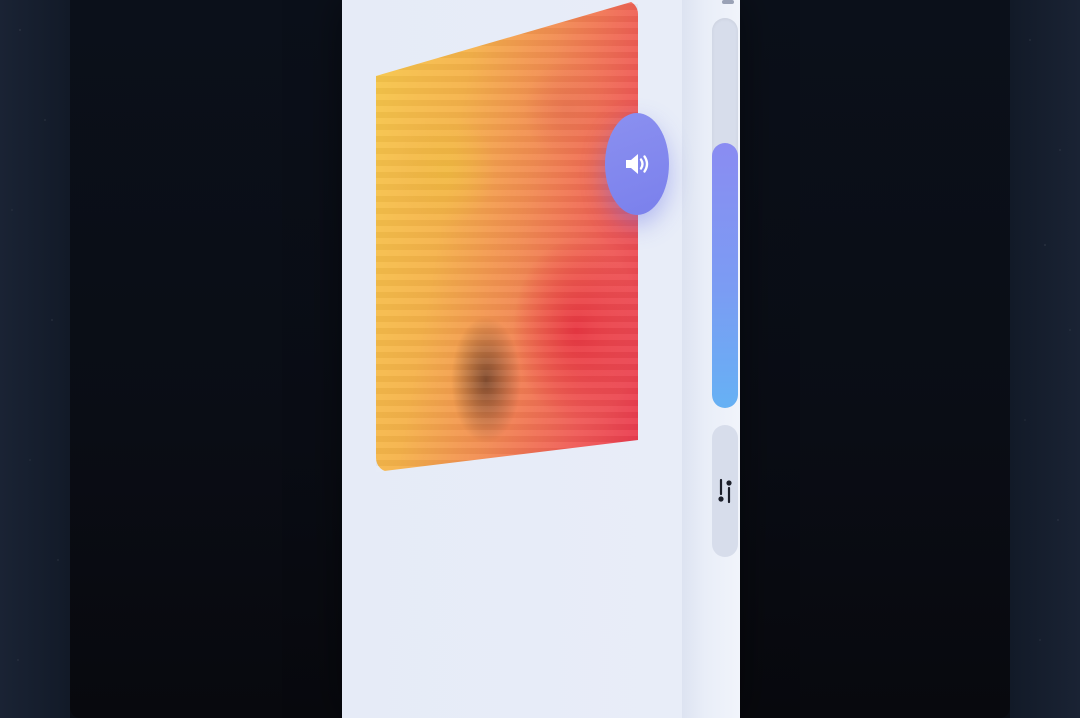 The height and width of the screenshot is (718, 1080). What do you see at coordinates (728, 2) in the screenshot?
I see `top-indicator` at bounding box center [728, 2].